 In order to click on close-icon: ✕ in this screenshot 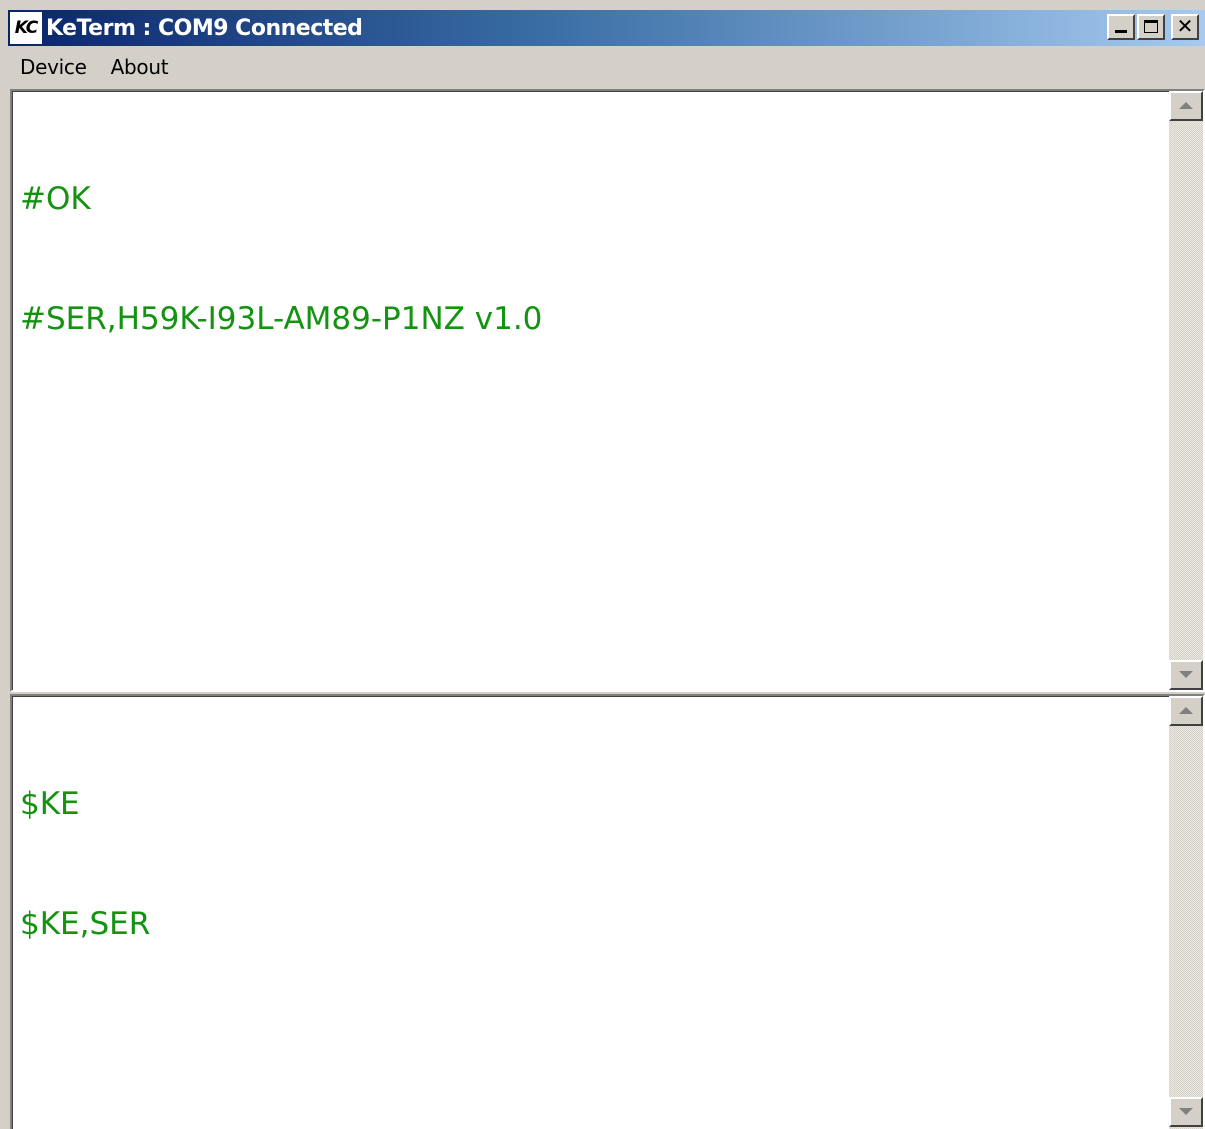, I will do `click(1185, 26)`.